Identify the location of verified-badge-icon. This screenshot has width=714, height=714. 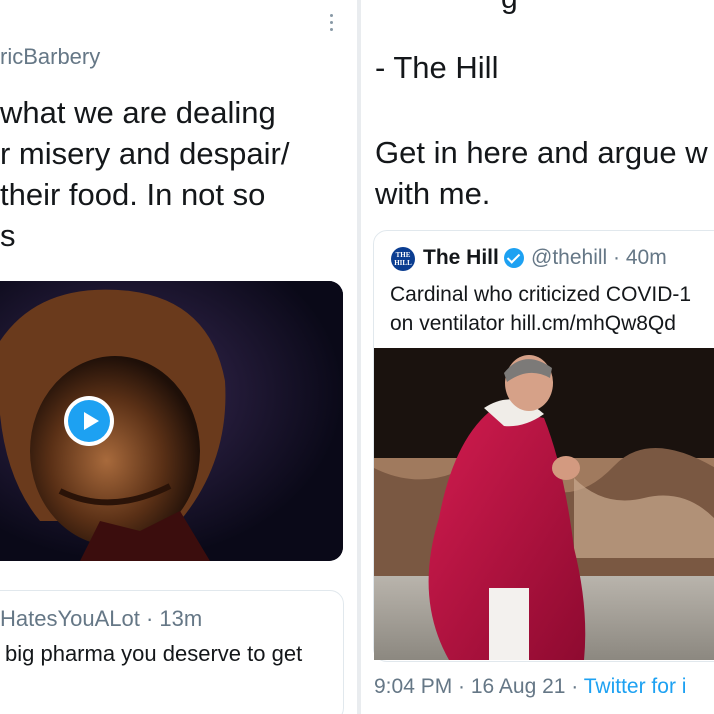
(514, 258).